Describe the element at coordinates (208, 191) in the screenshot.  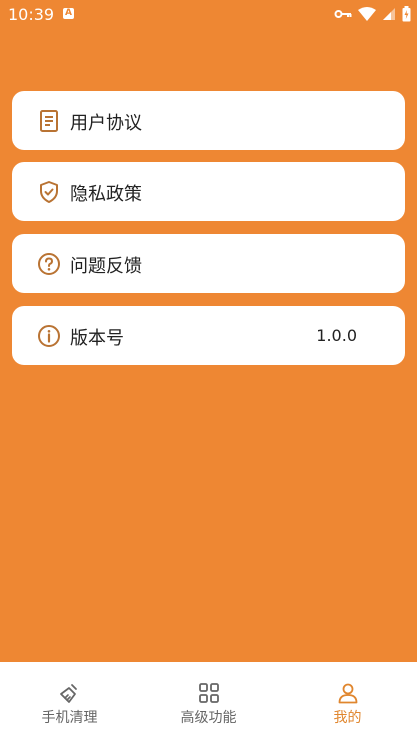
I see `menu-item-privacy-policy: 隐私政策` at that location.